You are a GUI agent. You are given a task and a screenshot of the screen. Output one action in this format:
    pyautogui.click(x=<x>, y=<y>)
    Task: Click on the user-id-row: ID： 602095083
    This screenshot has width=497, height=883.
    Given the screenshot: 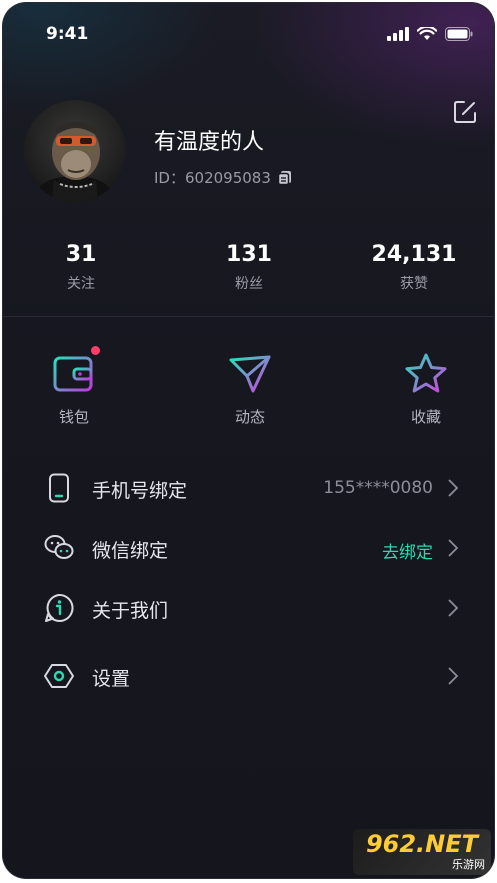 What is the action you would take?
    pyautogui.click(x=223, y=177)
    